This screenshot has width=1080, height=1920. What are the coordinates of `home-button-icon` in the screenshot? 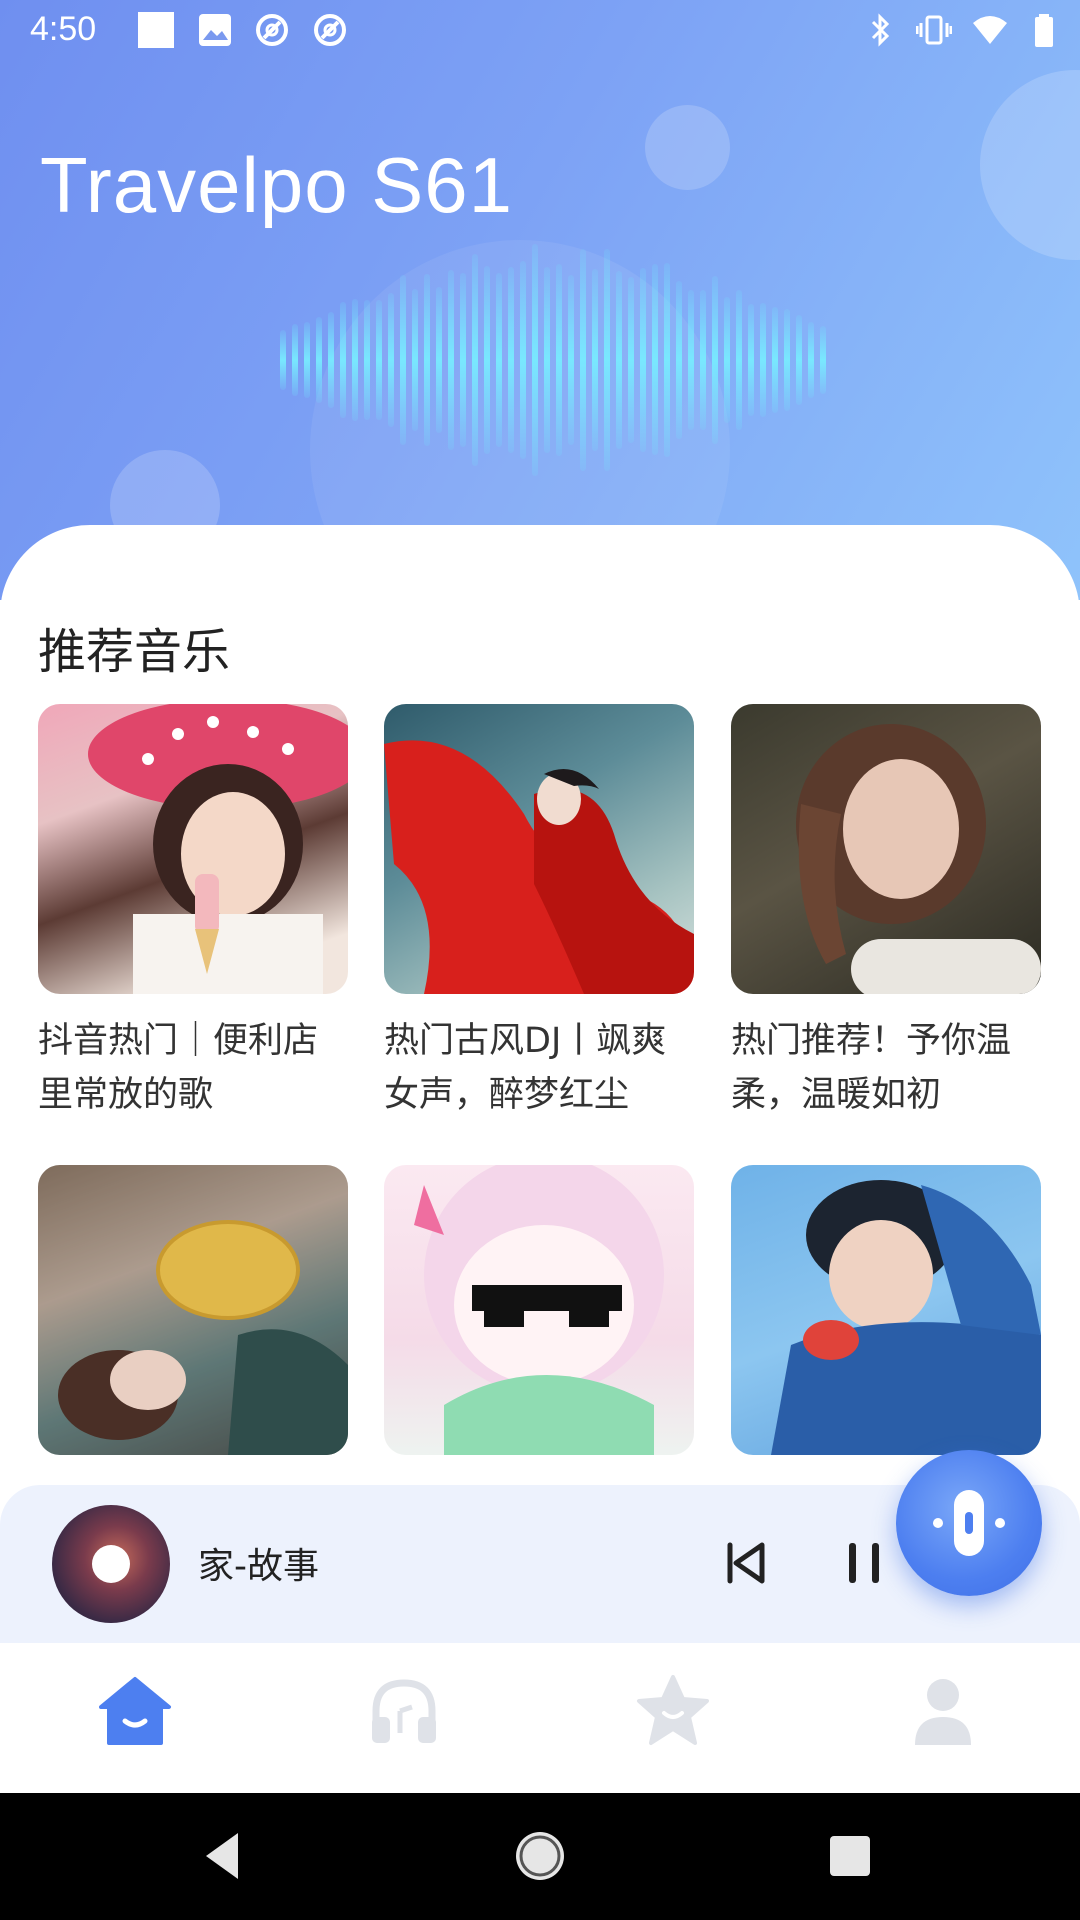 It's located at (540, 1856).